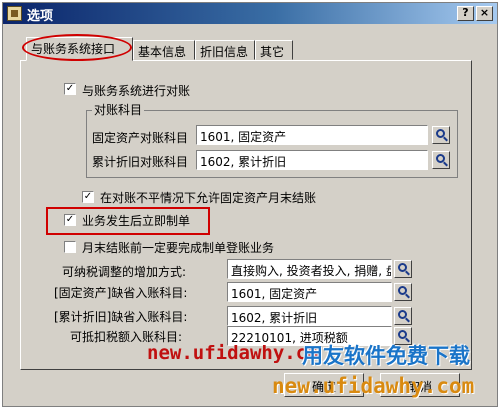 The image size is (500, 409). I want to click on allow-close-label: 在对账不平情况下允许固定资产月末结账, so click(208, 198).